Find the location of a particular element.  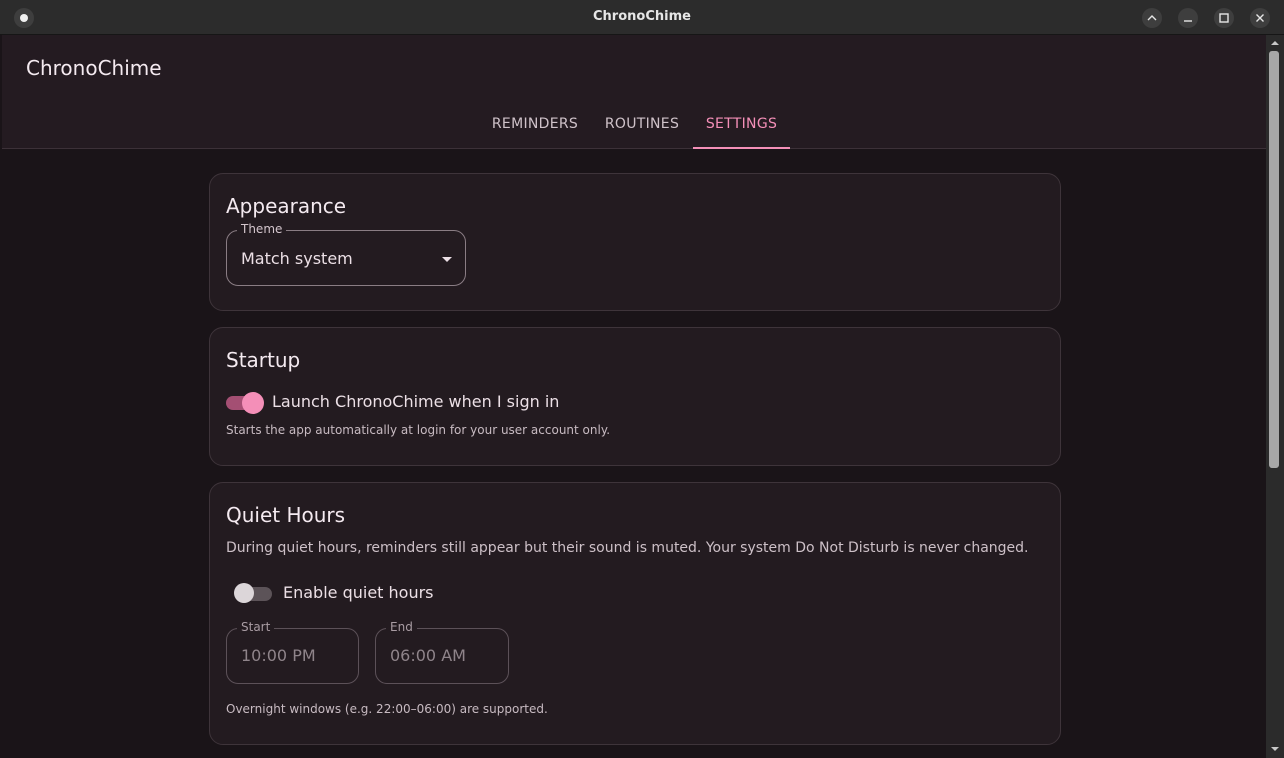

quiet-hours-end-field: End 06:00 AM is located at coordinates (442, 652).